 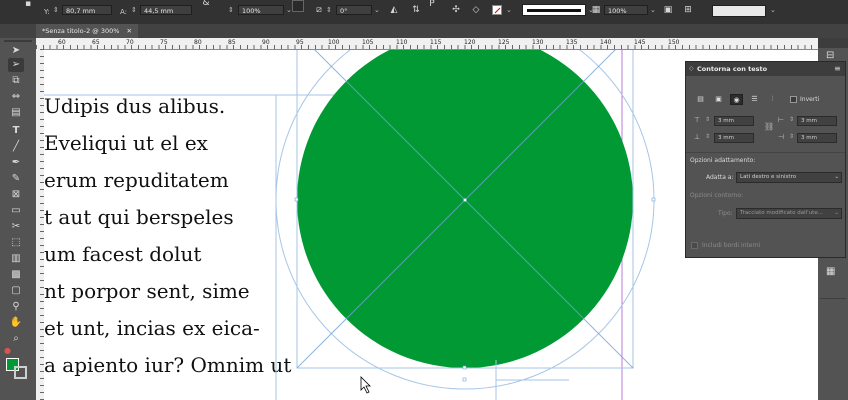 I want to click on document-tab: *Senza titolo-2 @ 300% ✕, so click(x=87, y=31).